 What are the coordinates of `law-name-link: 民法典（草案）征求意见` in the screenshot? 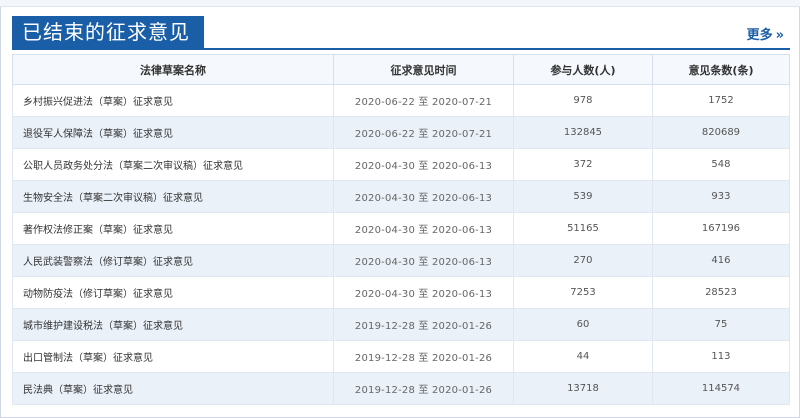 It's located at (173, 388).